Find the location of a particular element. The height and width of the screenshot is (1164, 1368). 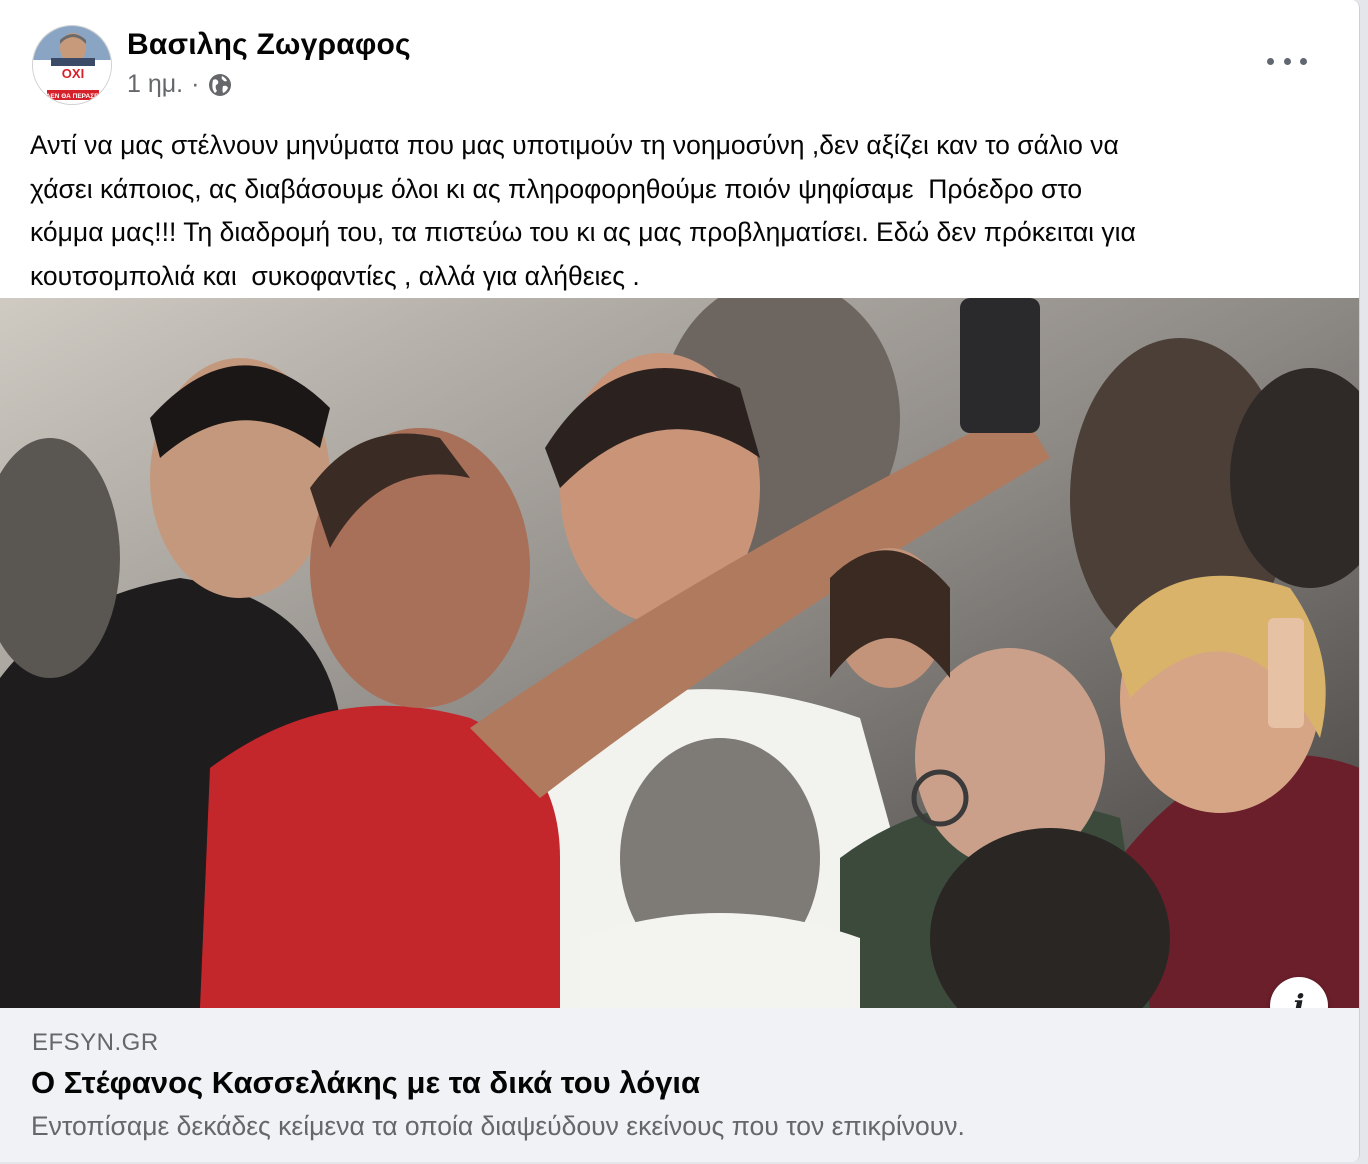

author-name: Βασιλης Ζωγραφος is located at coordinates (269, 45).